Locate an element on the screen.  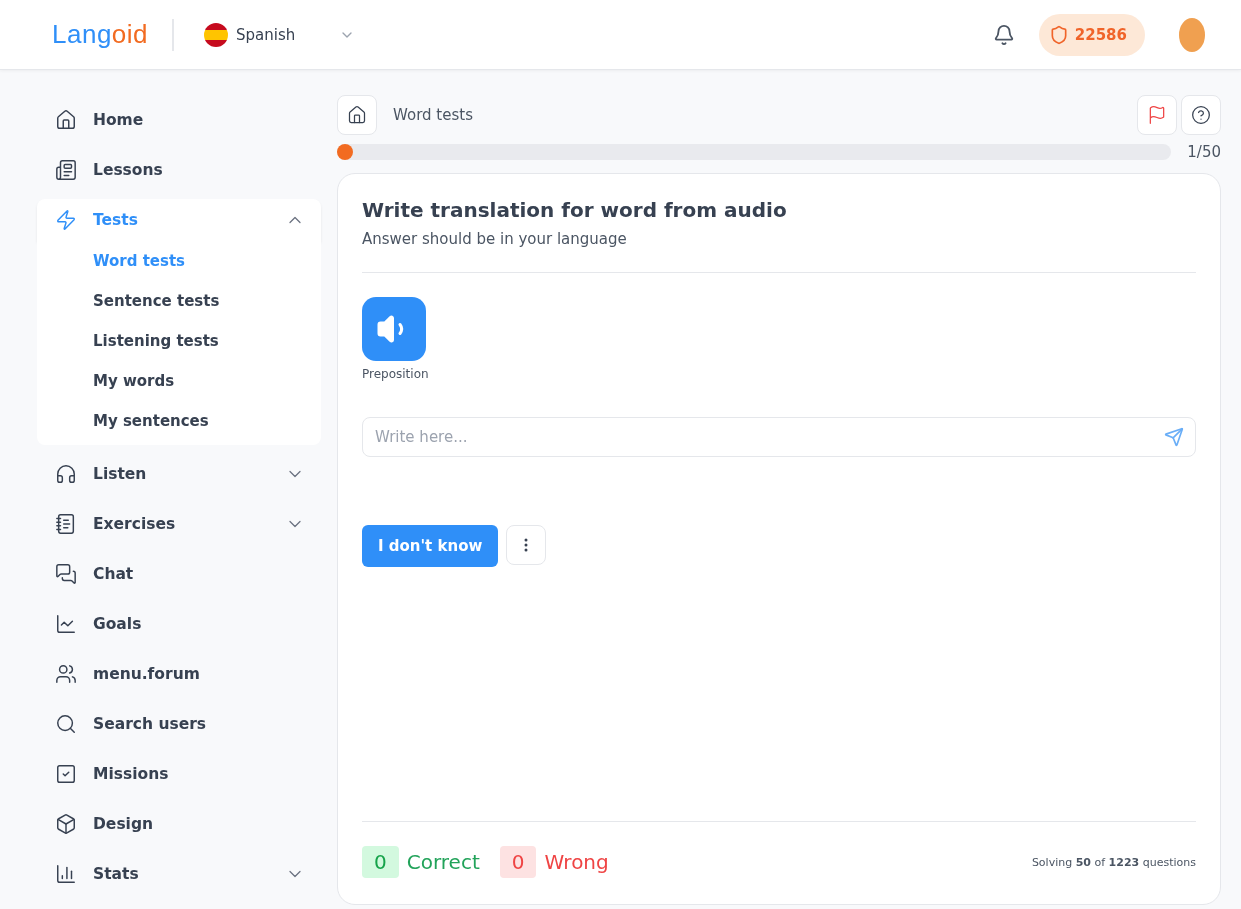
sidebar-item: Stats is located at coordinates (179, 874).